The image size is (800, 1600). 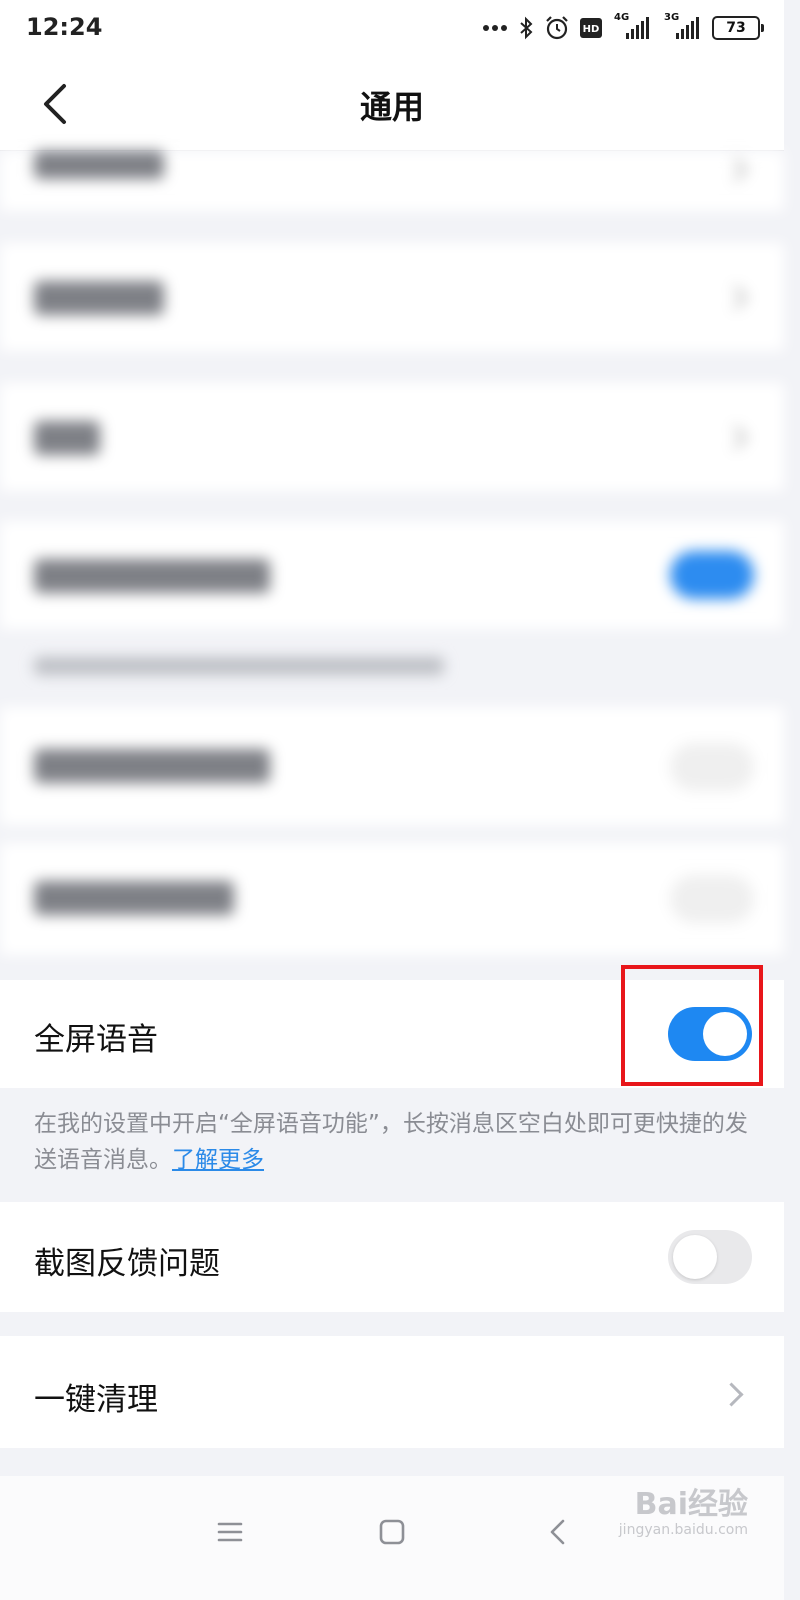 I want to click on home-square-icon, so click(x=392, y=1534).